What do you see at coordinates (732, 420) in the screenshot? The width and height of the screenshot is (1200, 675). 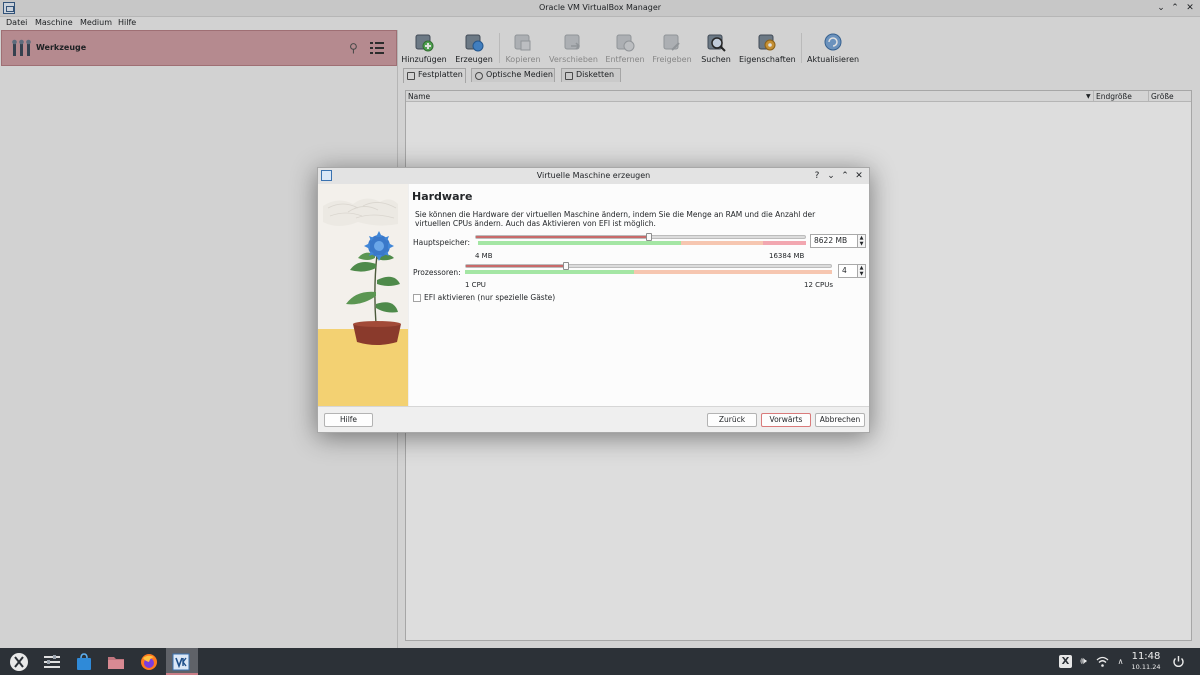 I see `back-button: Zurück` at bounding box center [732, 420].